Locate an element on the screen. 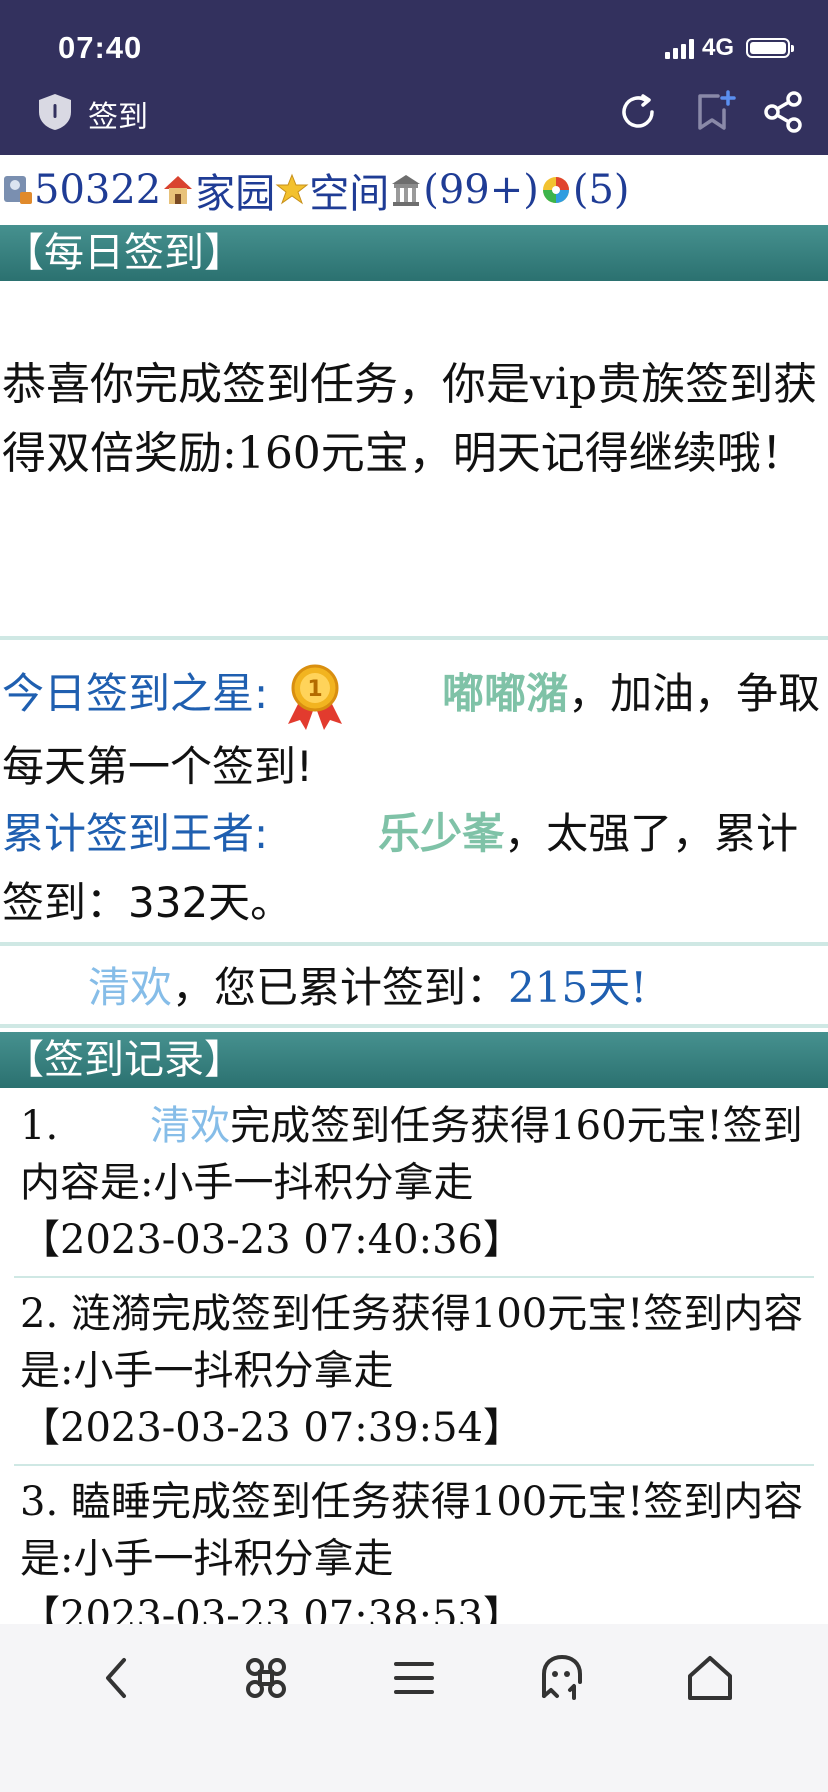 This screenshot has height=1792, width=828. color-wheel-icon is located at coordinates (555, 190).